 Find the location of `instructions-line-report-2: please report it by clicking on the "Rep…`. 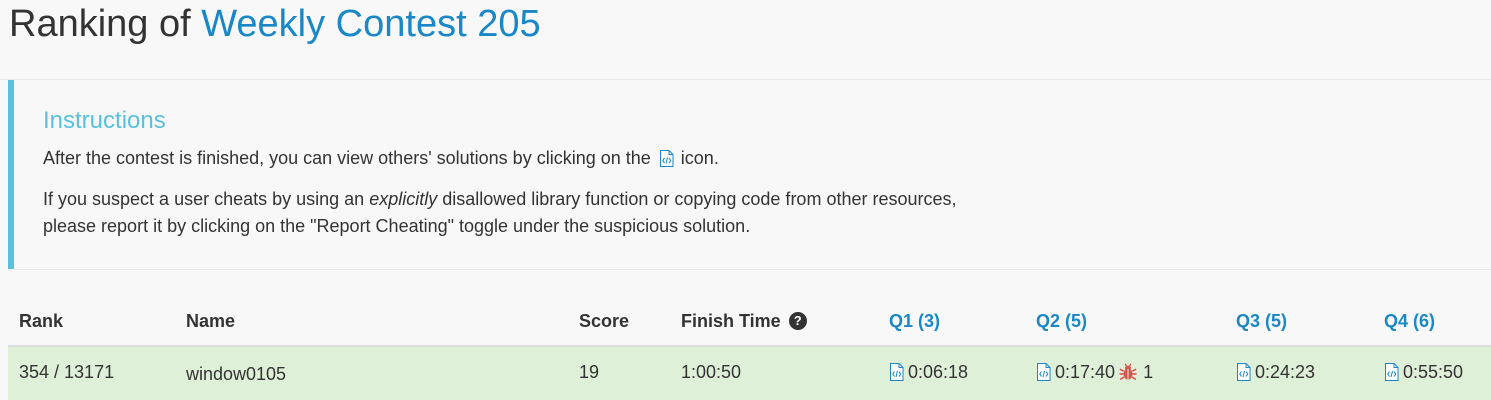

instructions-line-report-2: please report it by clicking on the "Rep… is located at coordinates (397, 226).